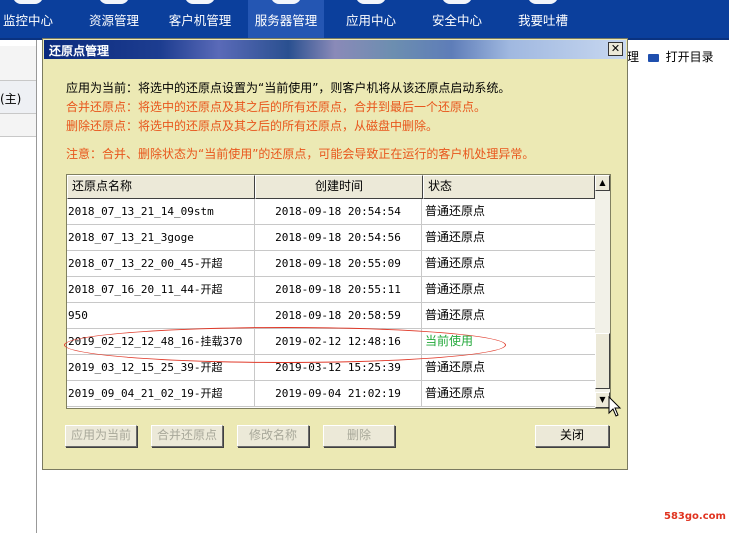  What do you see at coordinates (695, 516) in the screenshot?
I see `watermark: 583go.com` at bounding box center [695, 516].